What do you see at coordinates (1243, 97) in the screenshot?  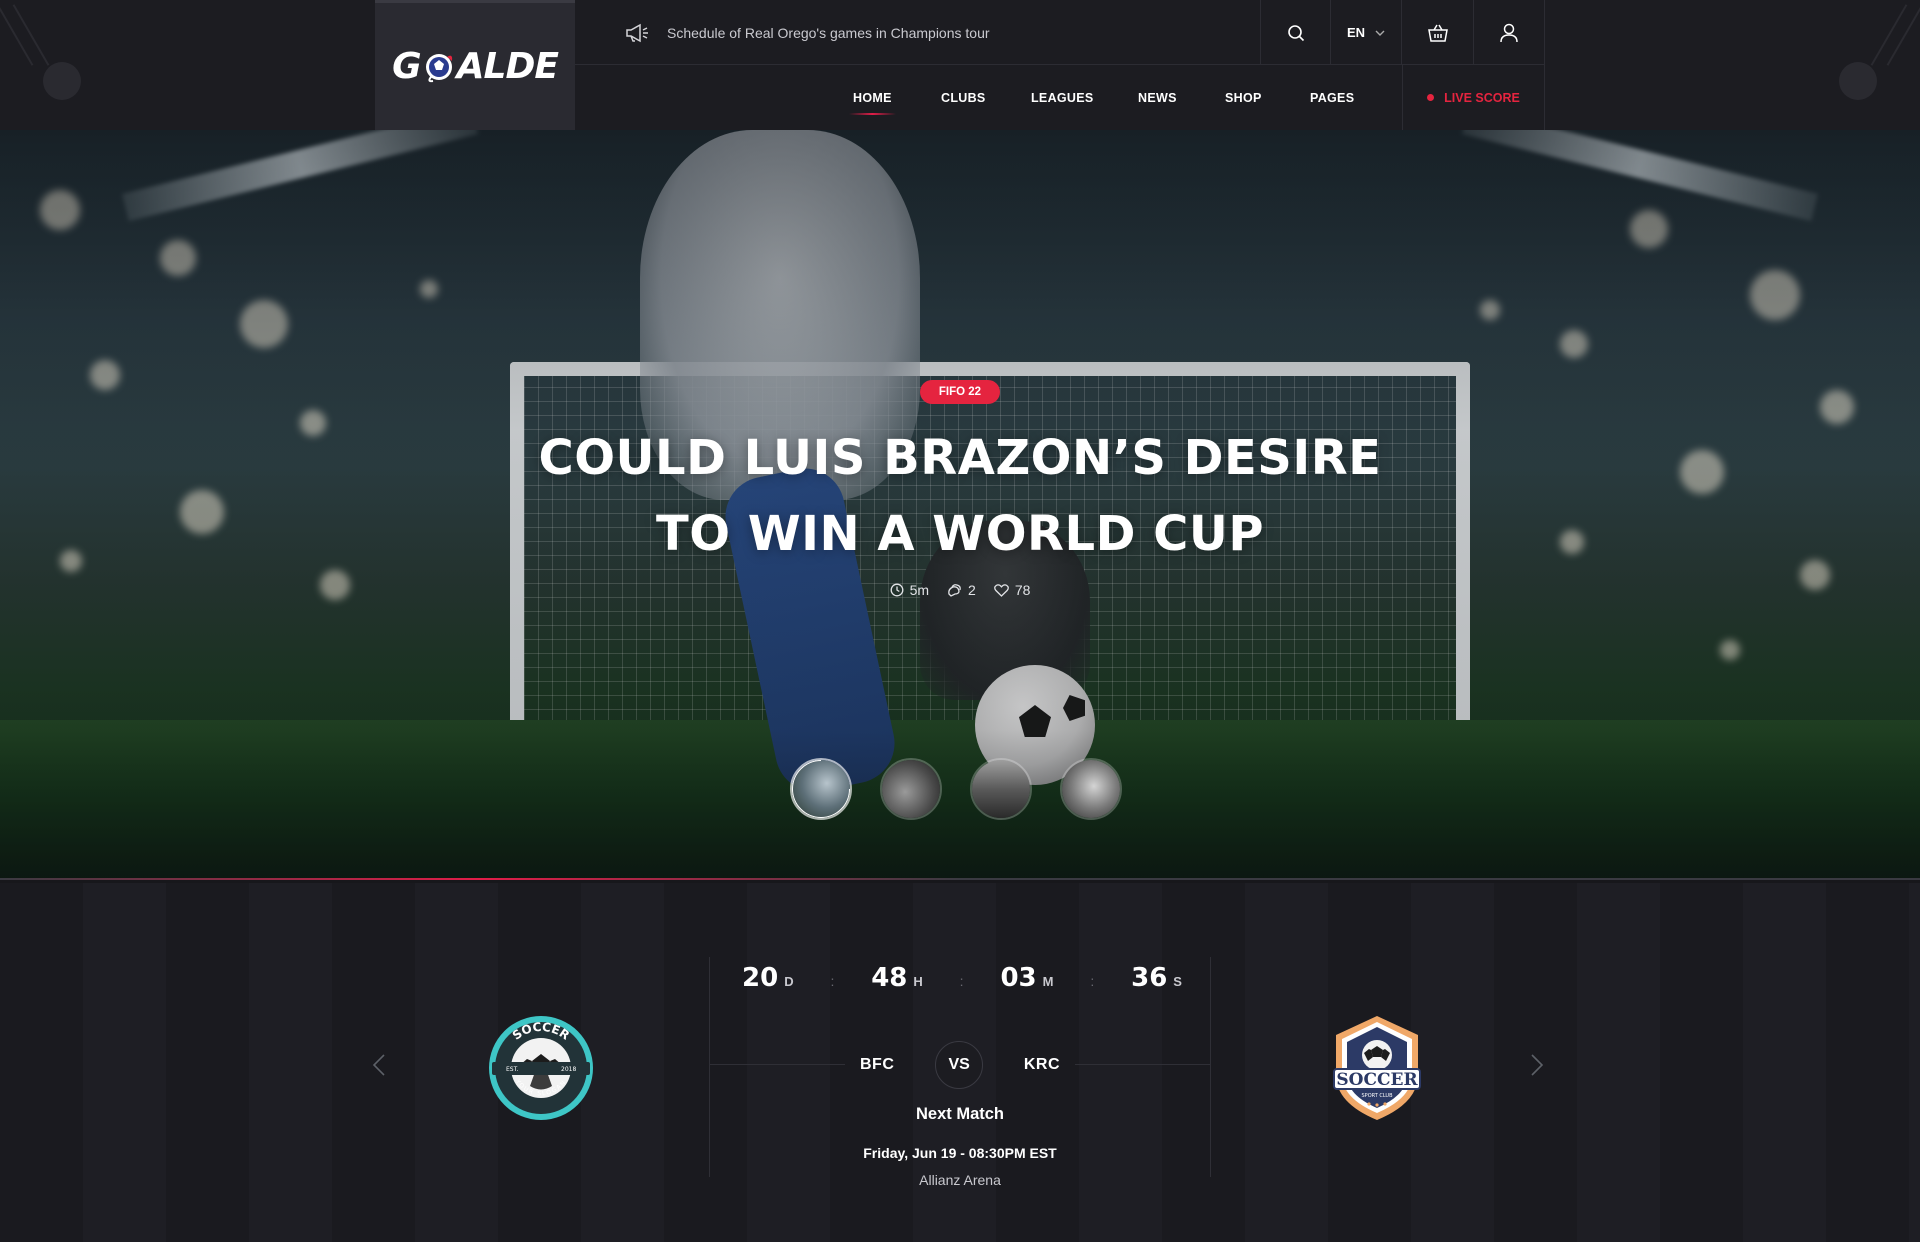 I see `nav-shop: SHOP` at bounding box center [1243, 97].